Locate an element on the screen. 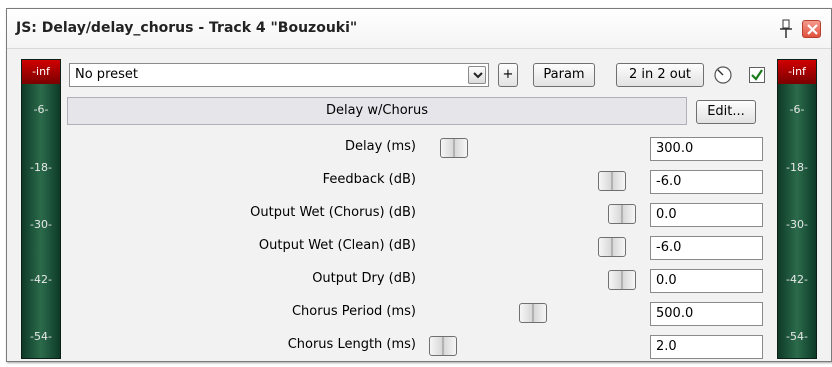 The width and height of the screenshot is (832, 367). chevron-down-icon is located at coordinates (478, 75).